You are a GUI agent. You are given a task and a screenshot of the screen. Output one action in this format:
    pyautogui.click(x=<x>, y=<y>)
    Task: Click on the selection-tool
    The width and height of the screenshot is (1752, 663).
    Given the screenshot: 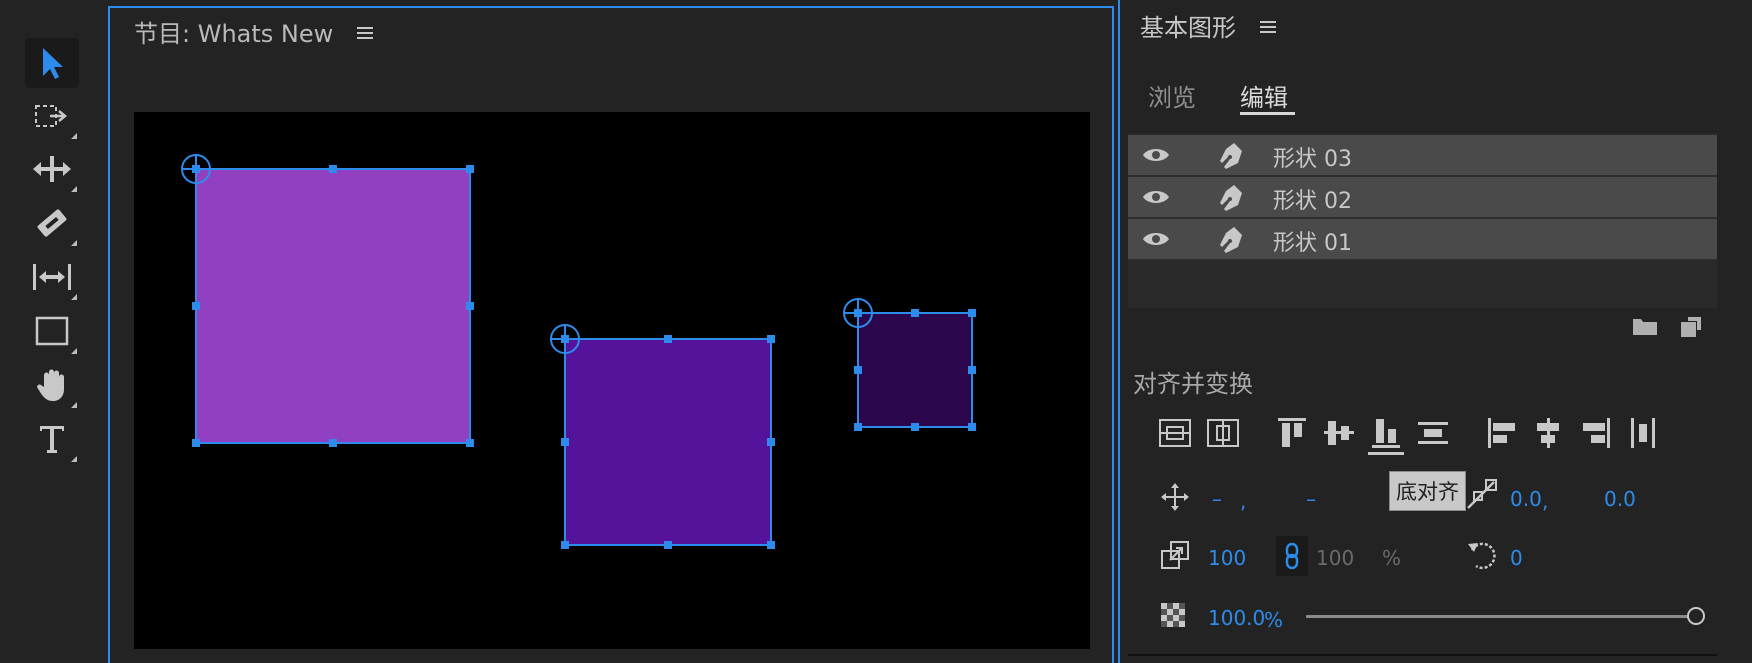 What is the action you would take?
    pyautogui.click(x=52, y=63)
    